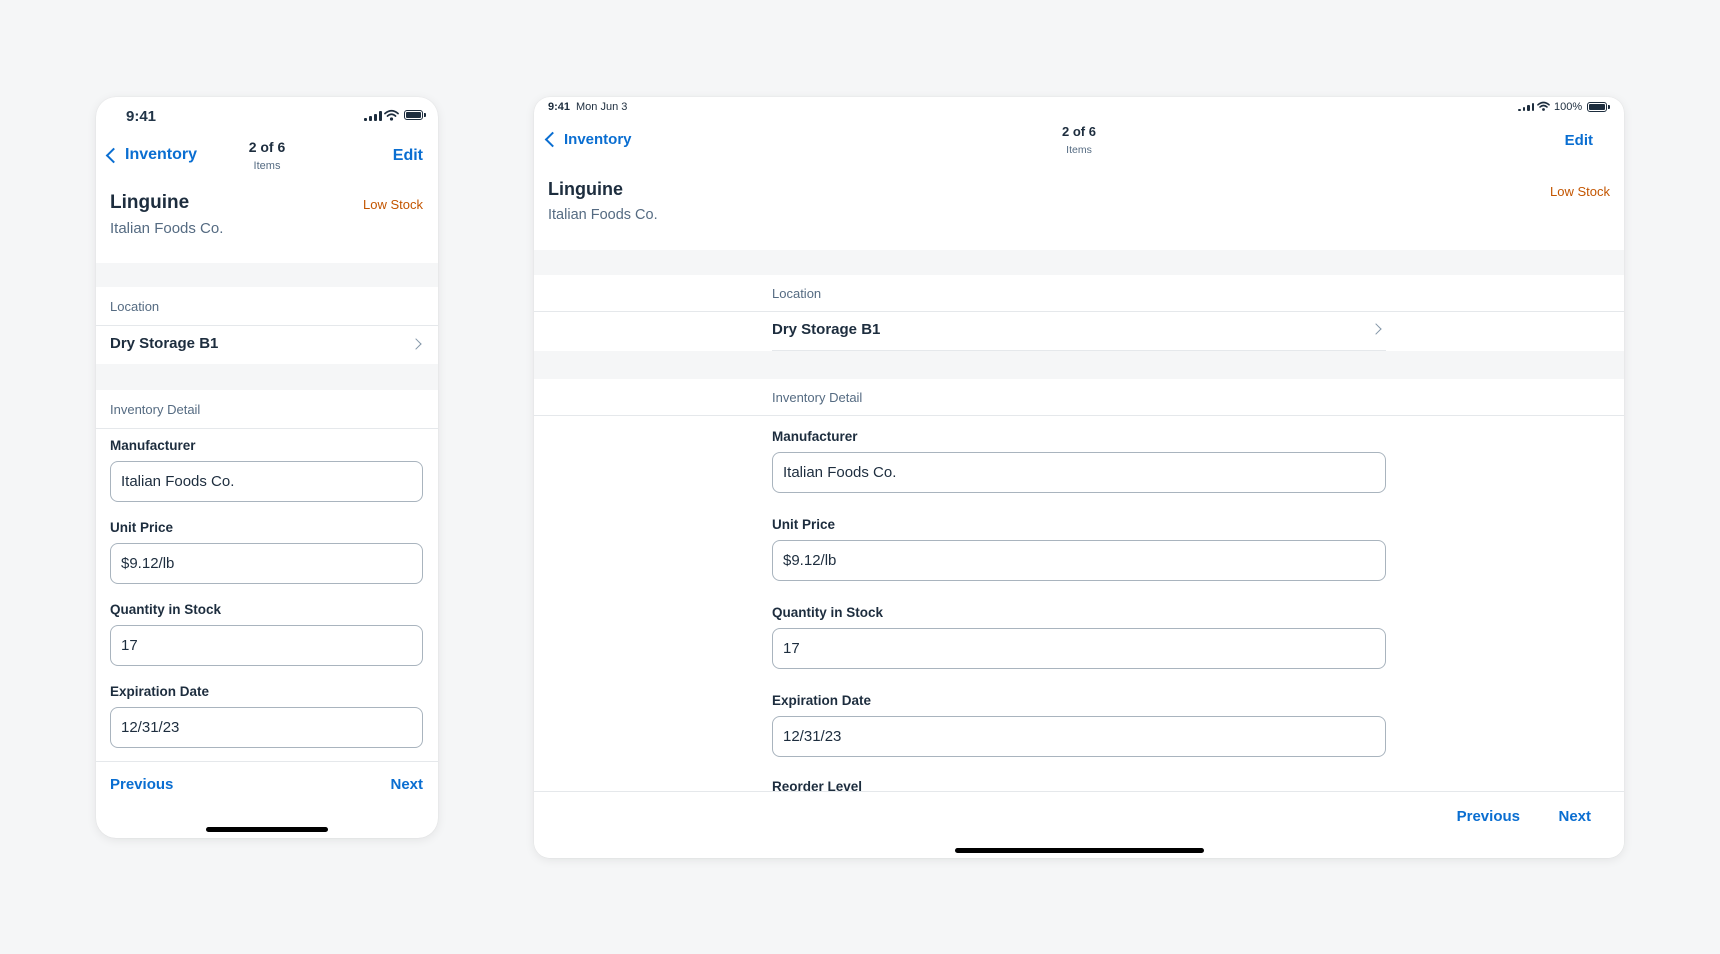  I want to click on reorder-level-label: Reorder Level, so click(817, 785).